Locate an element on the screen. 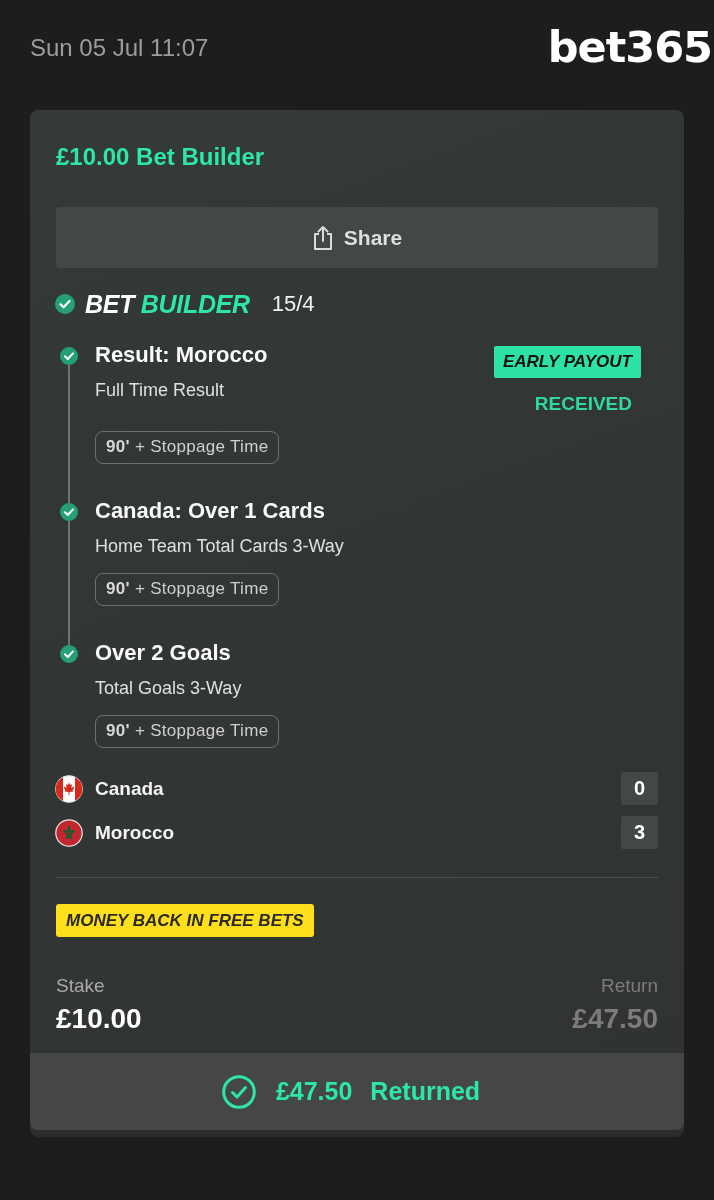  early-payout-badge: EARLY PAYOUT is located at coordinates (567, 362).